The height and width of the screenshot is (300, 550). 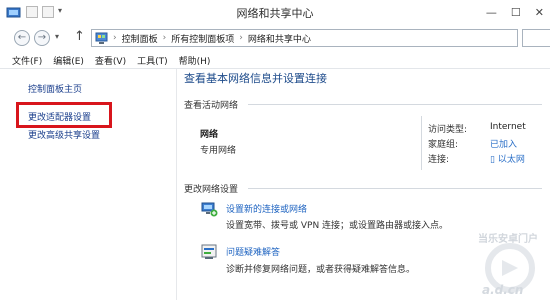 What do you see at coordinates (152, 60) in the screenshot?
I see `menu-tools: 工具(T)` at bounding box center [152, 60].